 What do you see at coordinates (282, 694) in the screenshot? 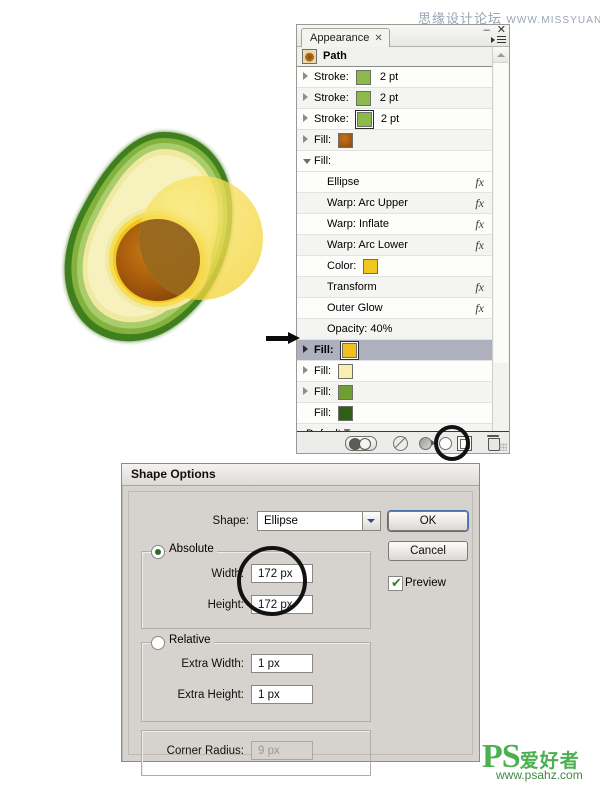
I see `extra-height-input: 1 px` at bounding box center [282, 694].